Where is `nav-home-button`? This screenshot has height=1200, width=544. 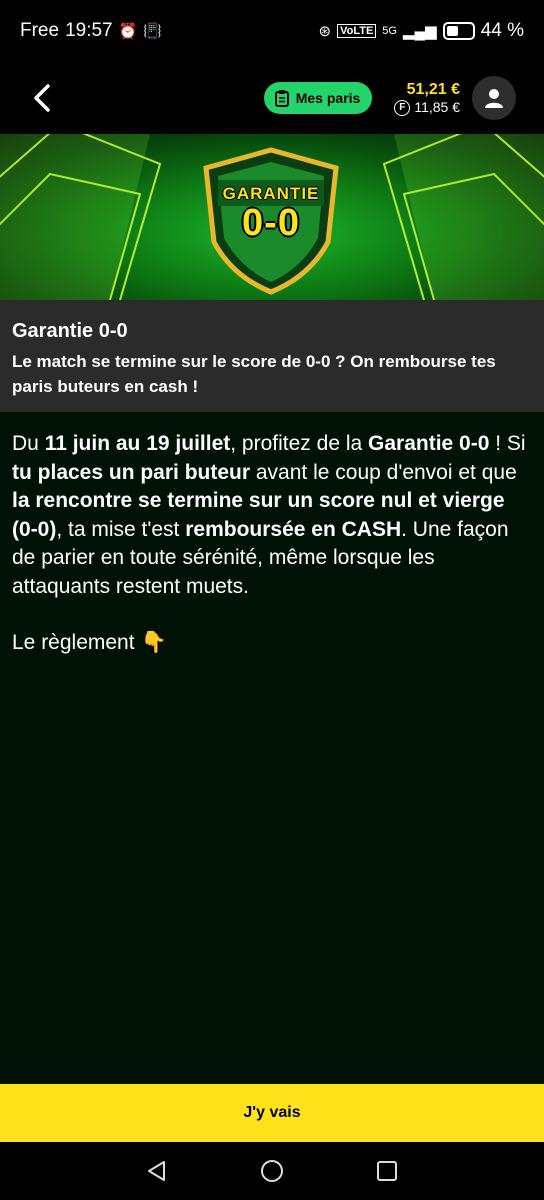
nav-home-button is located at coordinates (272, 1171).